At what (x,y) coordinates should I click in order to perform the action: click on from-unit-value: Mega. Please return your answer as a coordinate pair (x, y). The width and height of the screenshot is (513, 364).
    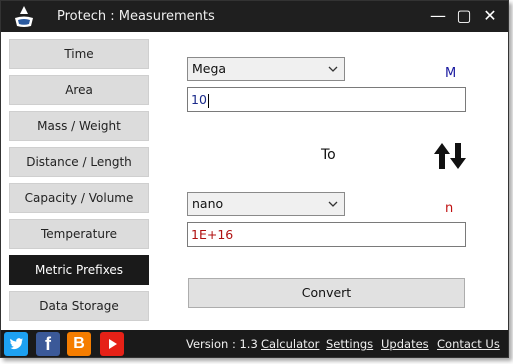
    Looking at the image, I should click on (209, 68).